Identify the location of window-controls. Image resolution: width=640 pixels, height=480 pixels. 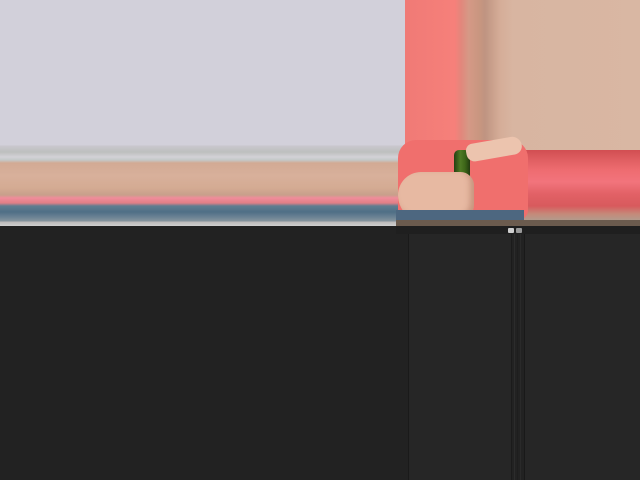
(516, 231).